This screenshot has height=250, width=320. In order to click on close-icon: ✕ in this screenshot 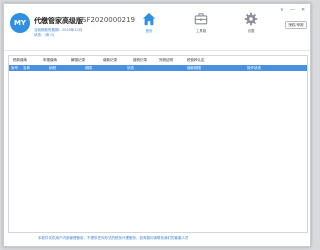, I will do `click(303, 10)`.